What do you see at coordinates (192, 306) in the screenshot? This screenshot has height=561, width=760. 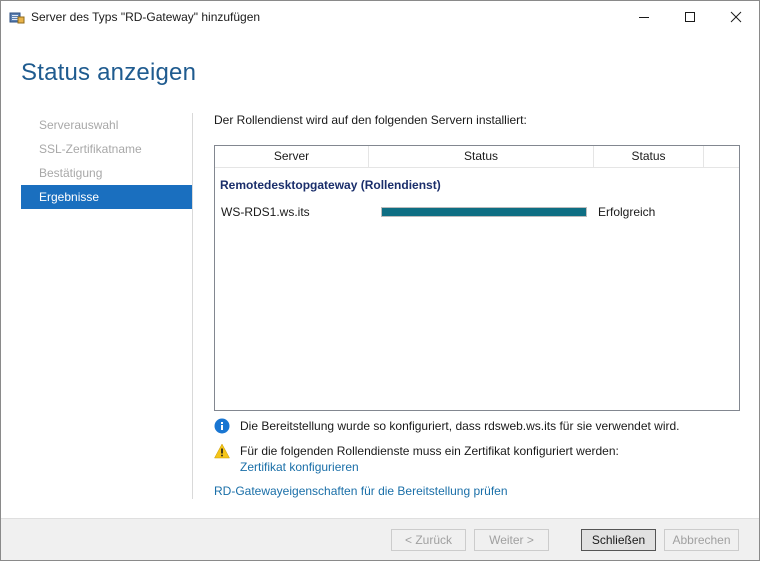 I see `nav-divider` at bounding box center [192, 306].